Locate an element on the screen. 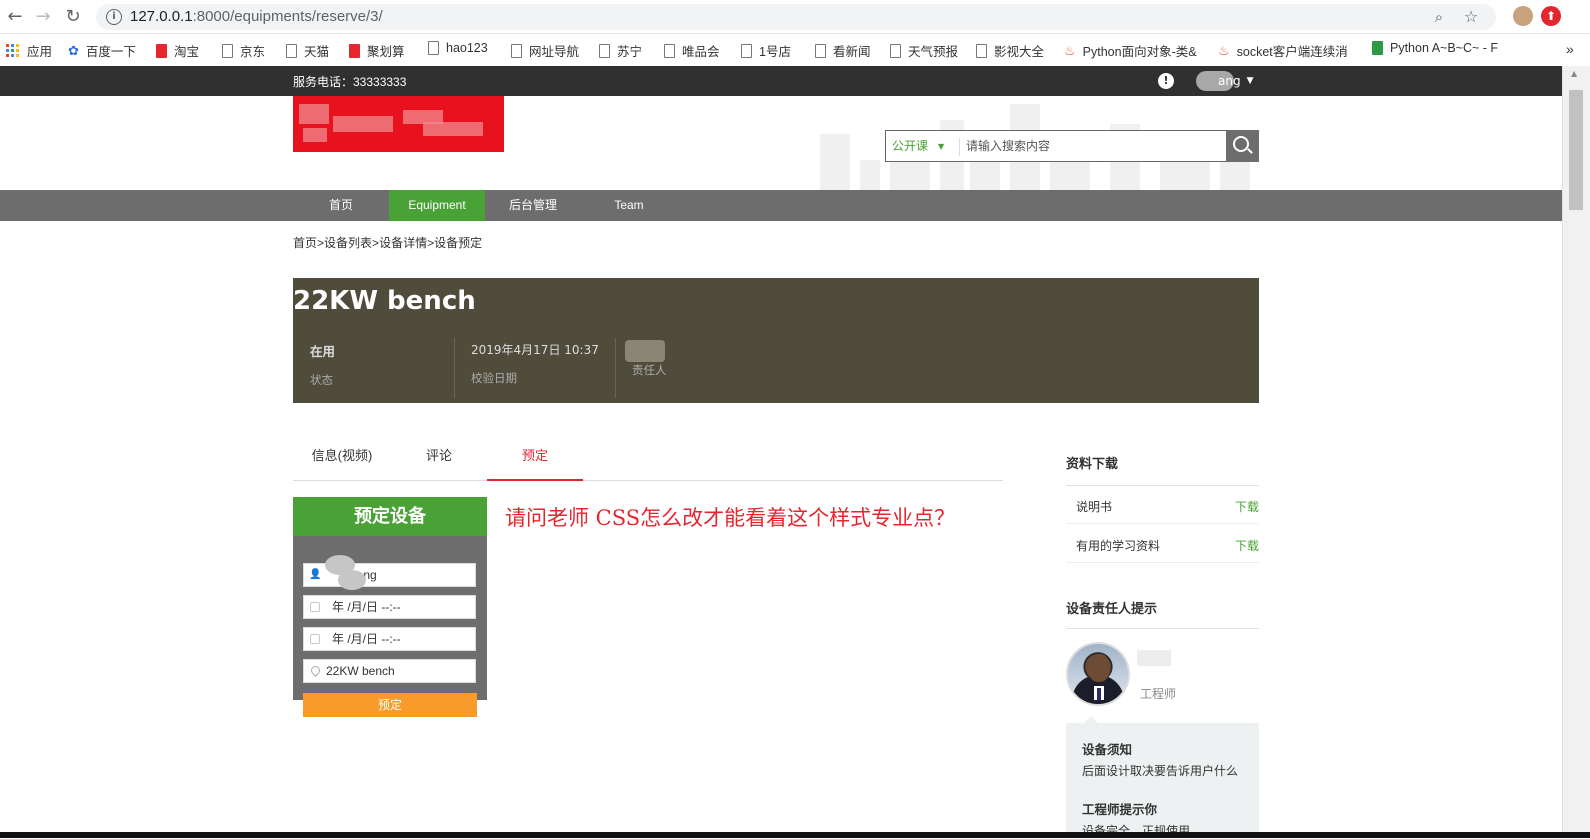  bookmark-label: 天猫 is located at coordinates (317, 52).